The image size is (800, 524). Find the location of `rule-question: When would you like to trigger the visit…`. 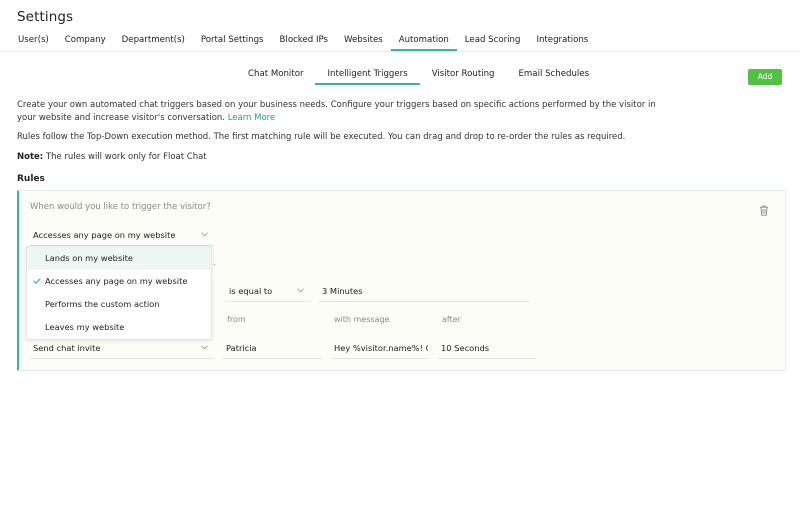

rule-question: When would you like to trigger the visit… is located at coordinates (120, 207).